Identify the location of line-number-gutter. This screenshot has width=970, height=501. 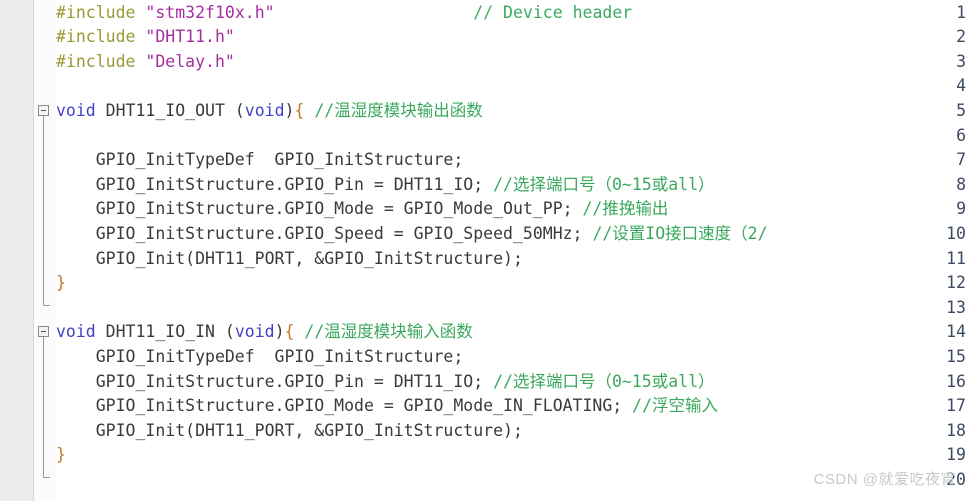
(16, 250).